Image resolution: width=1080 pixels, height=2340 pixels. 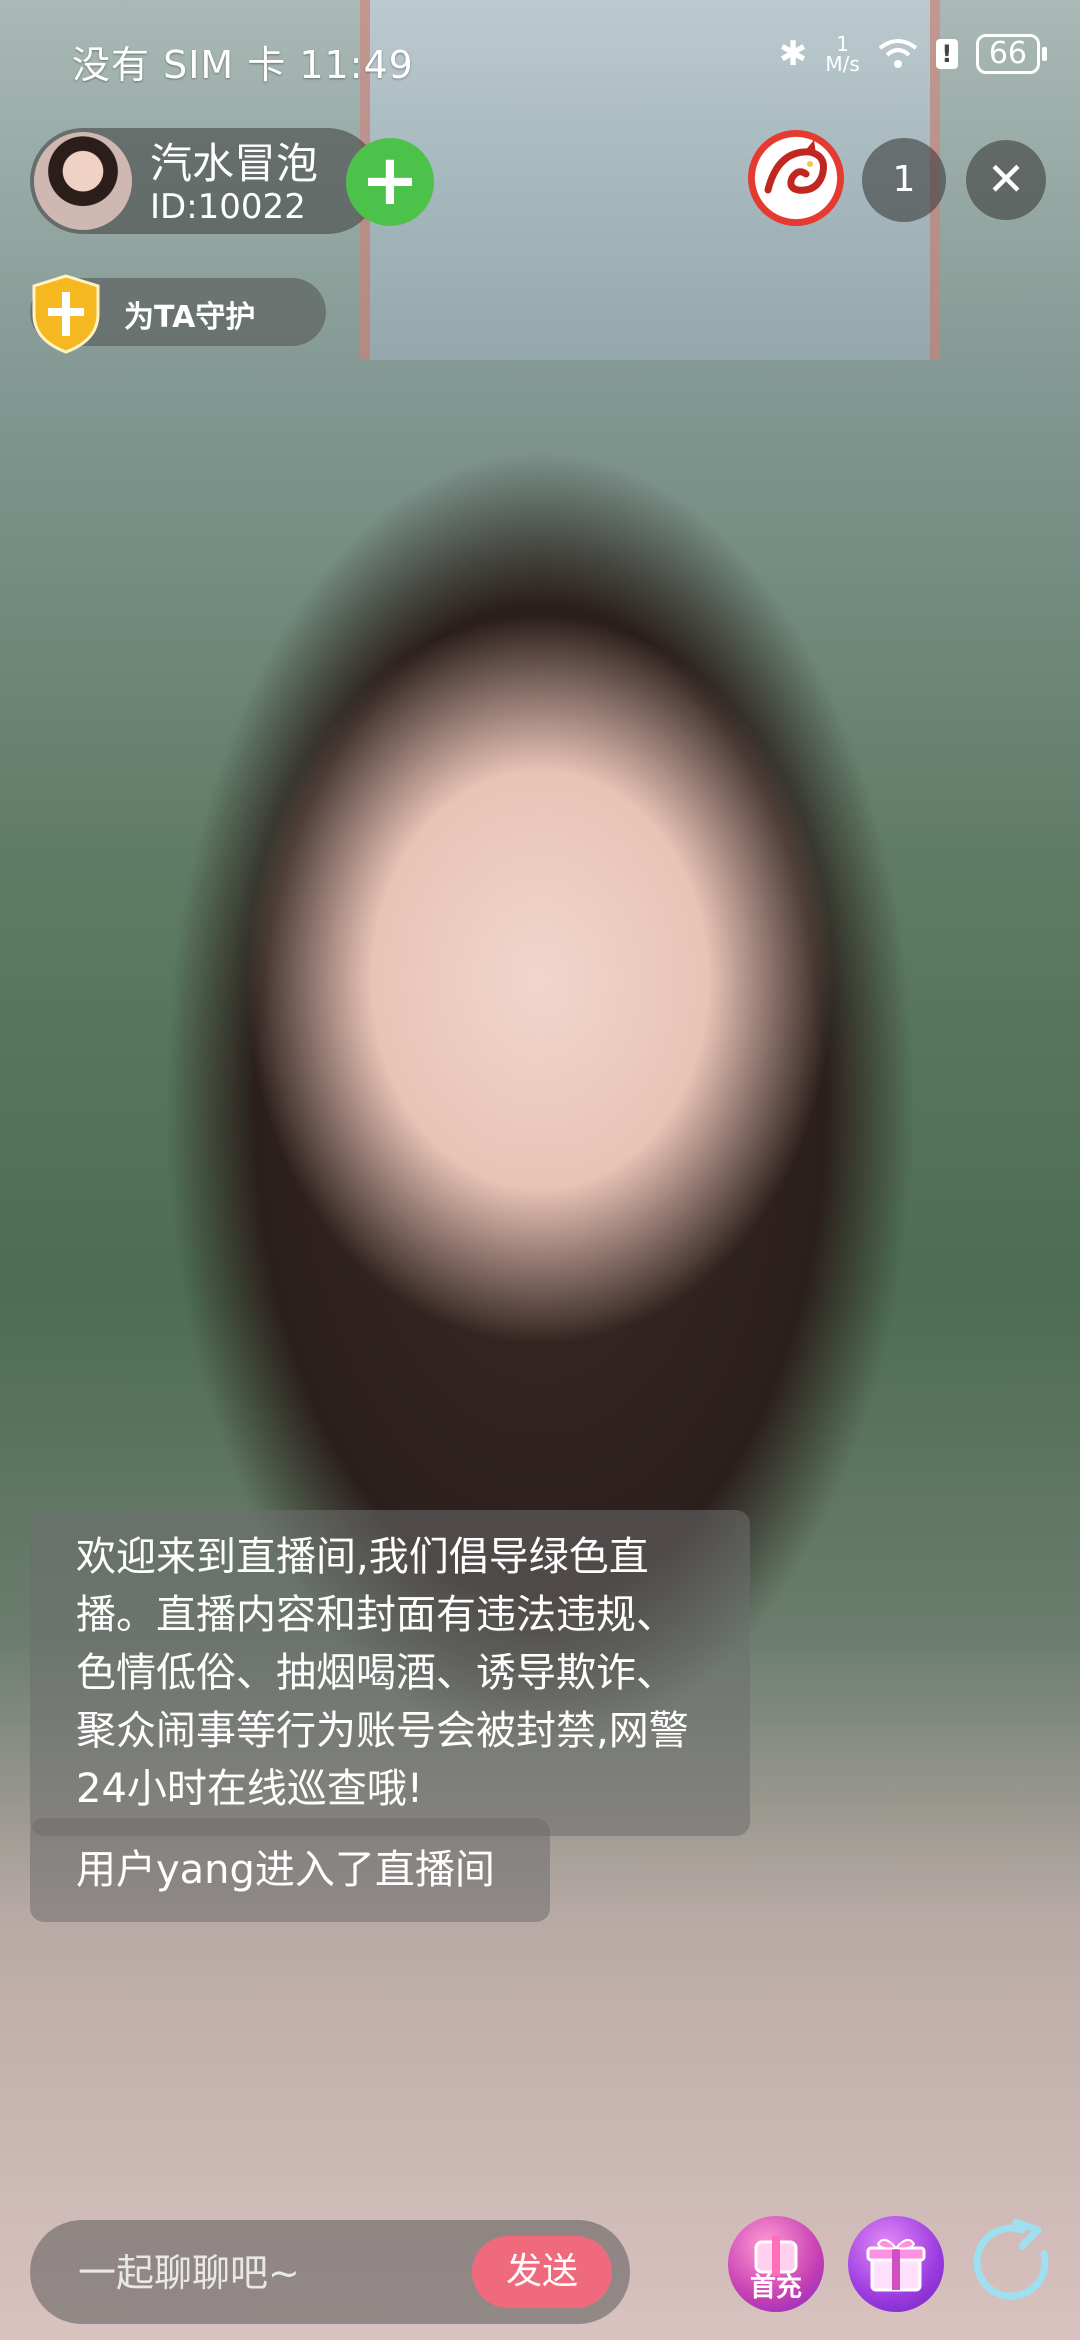 I want to click on plus-icon: +, so click(x=390, y=180).